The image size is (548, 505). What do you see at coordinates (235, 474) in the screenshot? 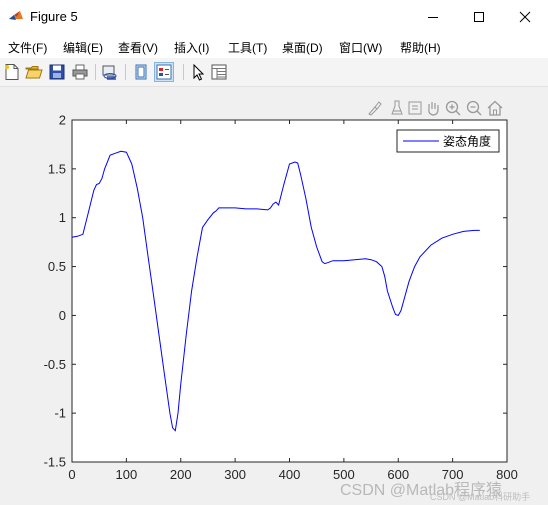
I see `x-tick-label: 300` at bounding box center [235, 474].